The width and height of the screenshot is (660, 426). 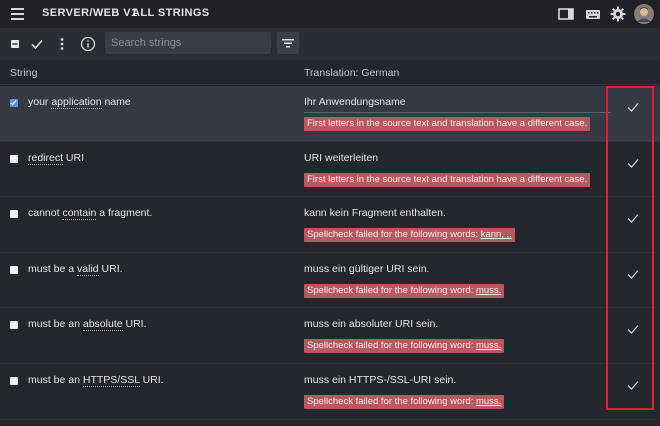 What do you see at coordinates (37, 44) in the screenshot?
I see `checkmark-icon` at bounding box center [37, 44].